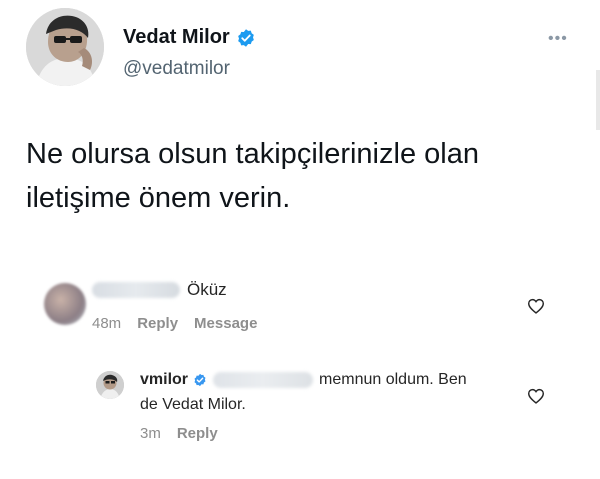 This screenshot has height=479, width=600. Describe the element at coordinates (193, 404) in the screenshot. I see `reply-text-line-2: de Vedat Milor.` at that location.